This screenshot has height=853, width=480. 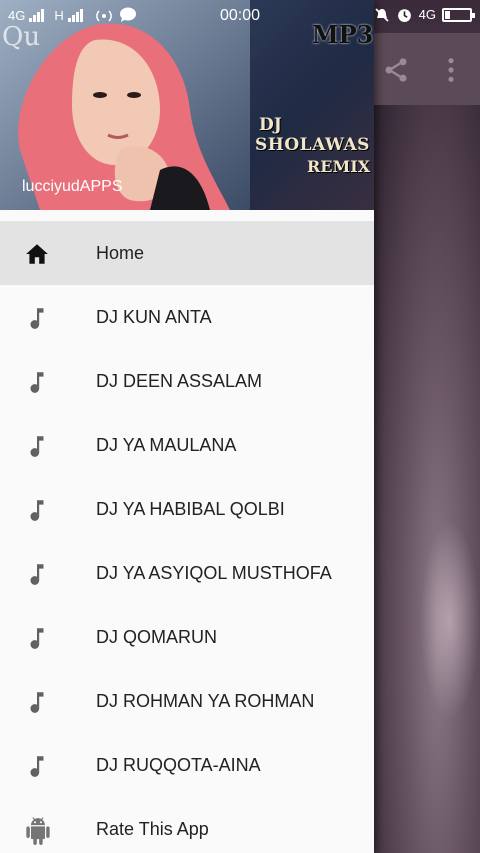 I want to click on drawer-item-label: DJ QOMARUN, so click(x=156, y=637).